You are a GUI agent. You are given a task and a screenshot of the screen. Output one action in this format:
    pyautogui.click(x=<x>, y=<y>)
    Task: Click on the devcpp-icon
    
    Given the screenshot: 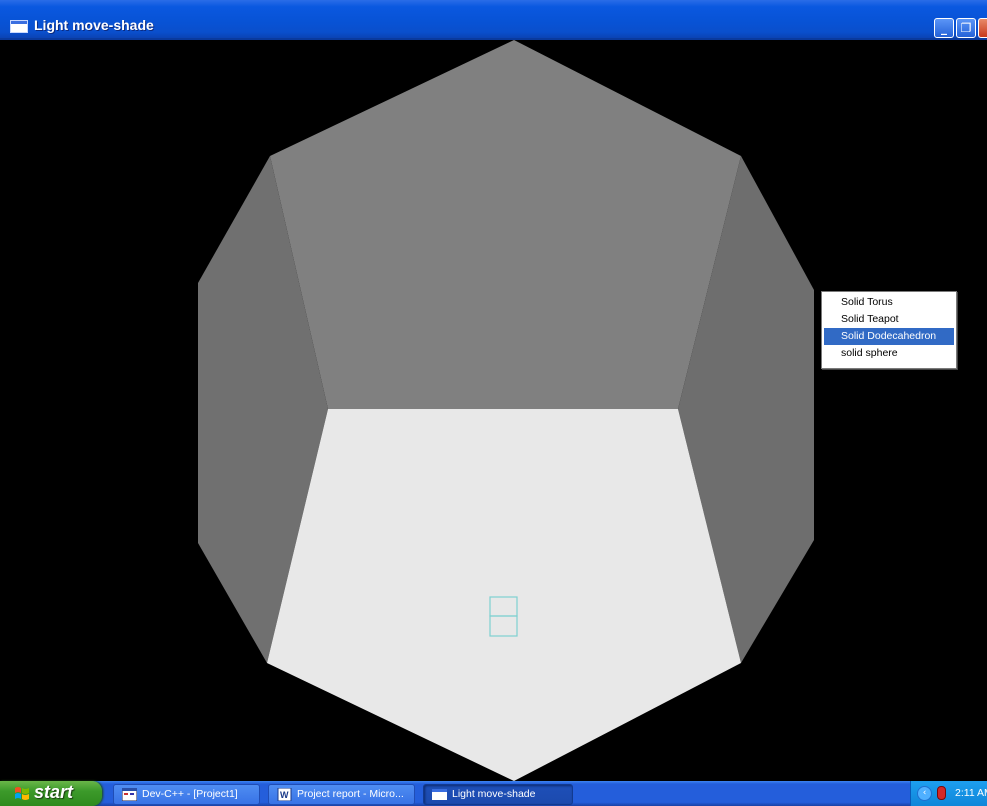 What is the action you would take?
    pyautogui.click(x=129, y=794)
    